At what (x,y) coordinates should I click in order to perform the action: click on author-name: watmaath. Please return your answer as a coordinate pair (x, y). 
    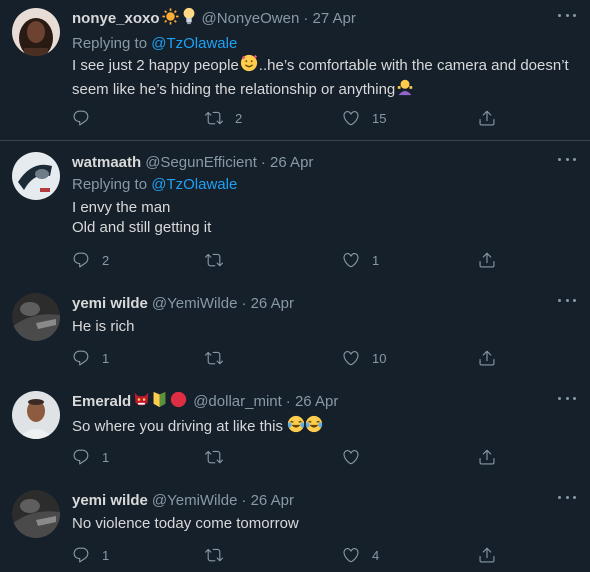
    Looking at the image, I should click on (106, 162).